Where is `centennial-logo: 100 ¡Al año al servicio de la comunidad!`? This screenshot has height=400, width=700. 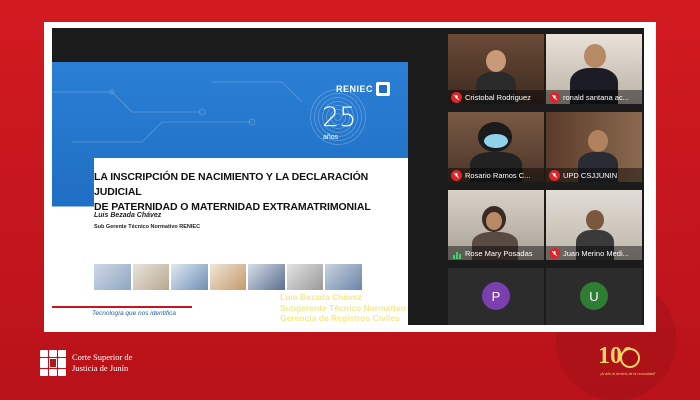
centennial-logo: 100 ¡Al año al servicio de la comunidad! is located at coordinates (630, 362).